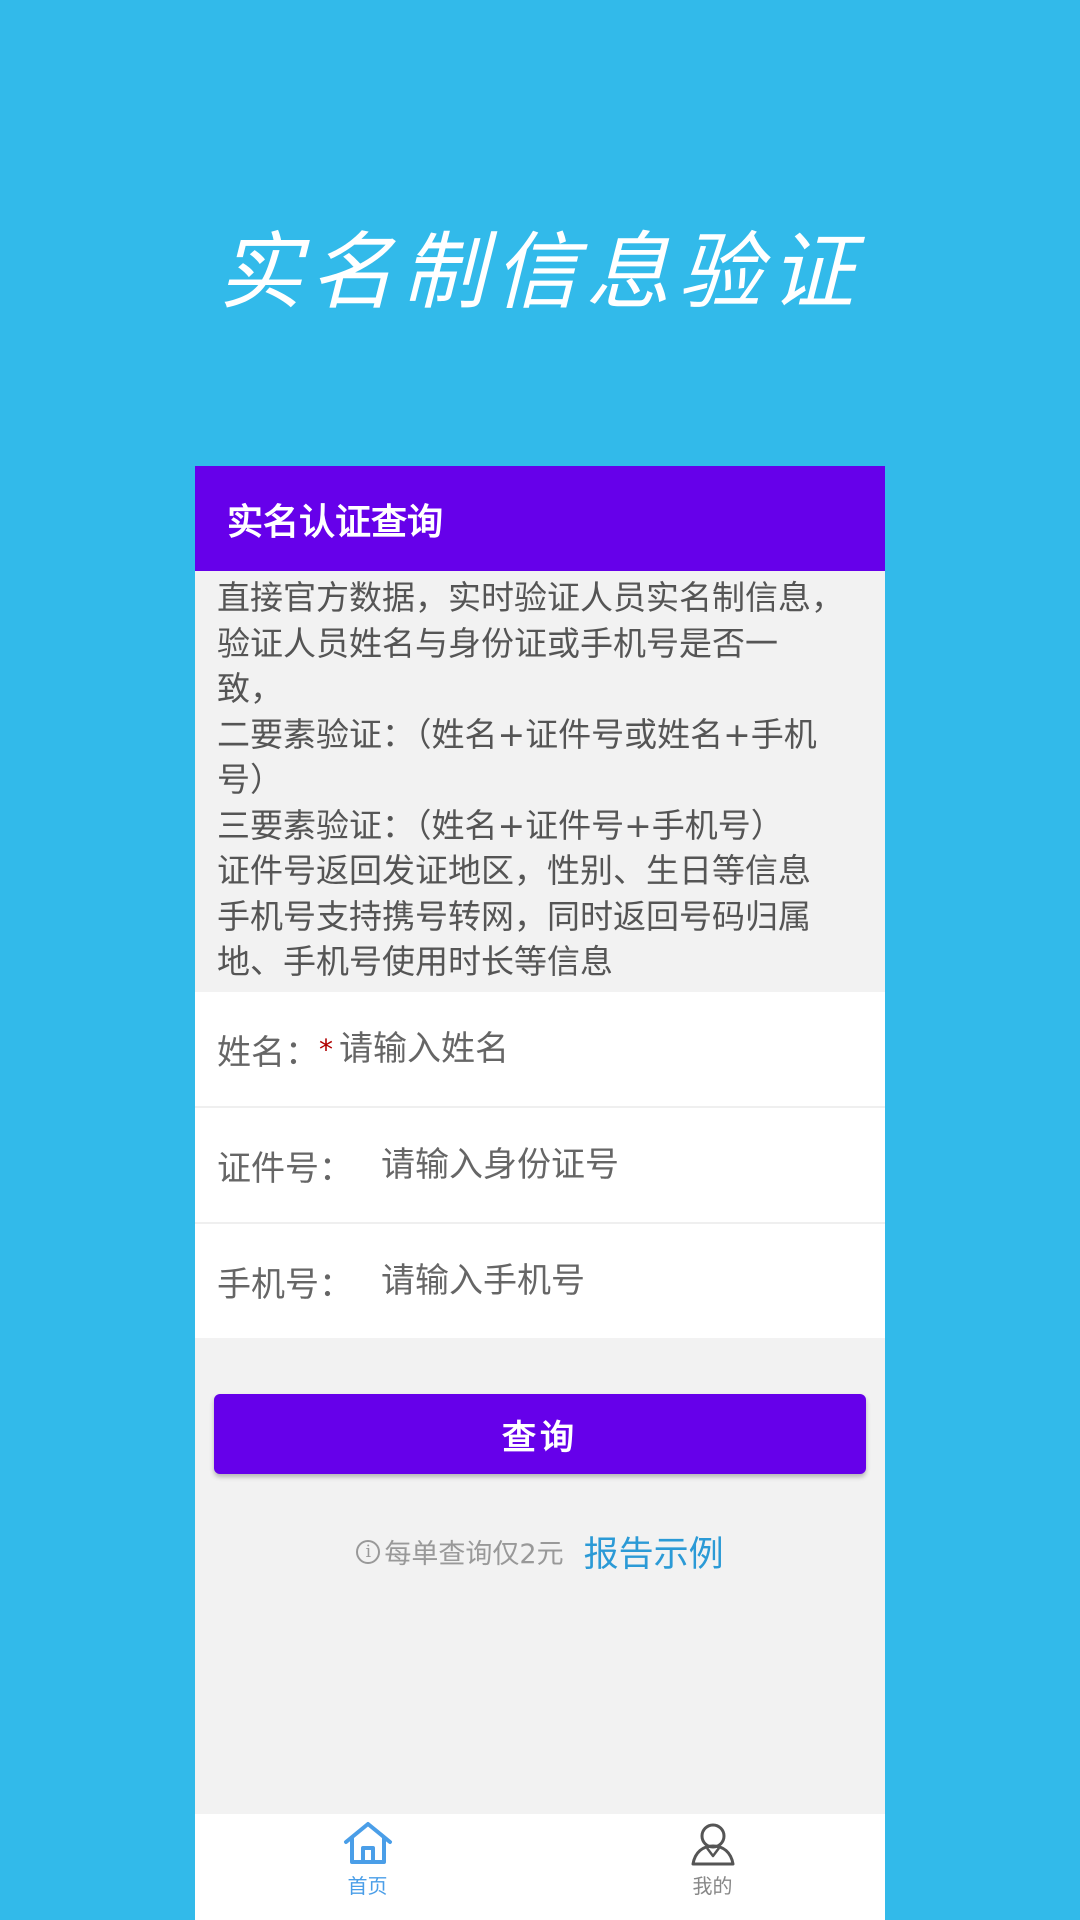 The image size is (1080, 1920). Describe the element at coordinates (368, 1843) in the screenshot. I see `home-icon` at that location.